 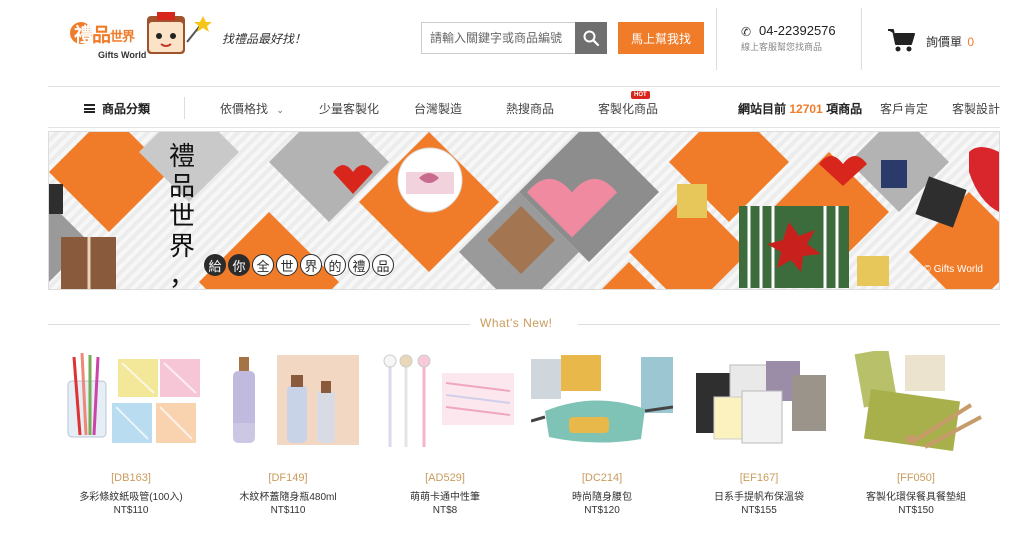 I want to click on count-suffix: 項商品, so click(x=844, y=109).